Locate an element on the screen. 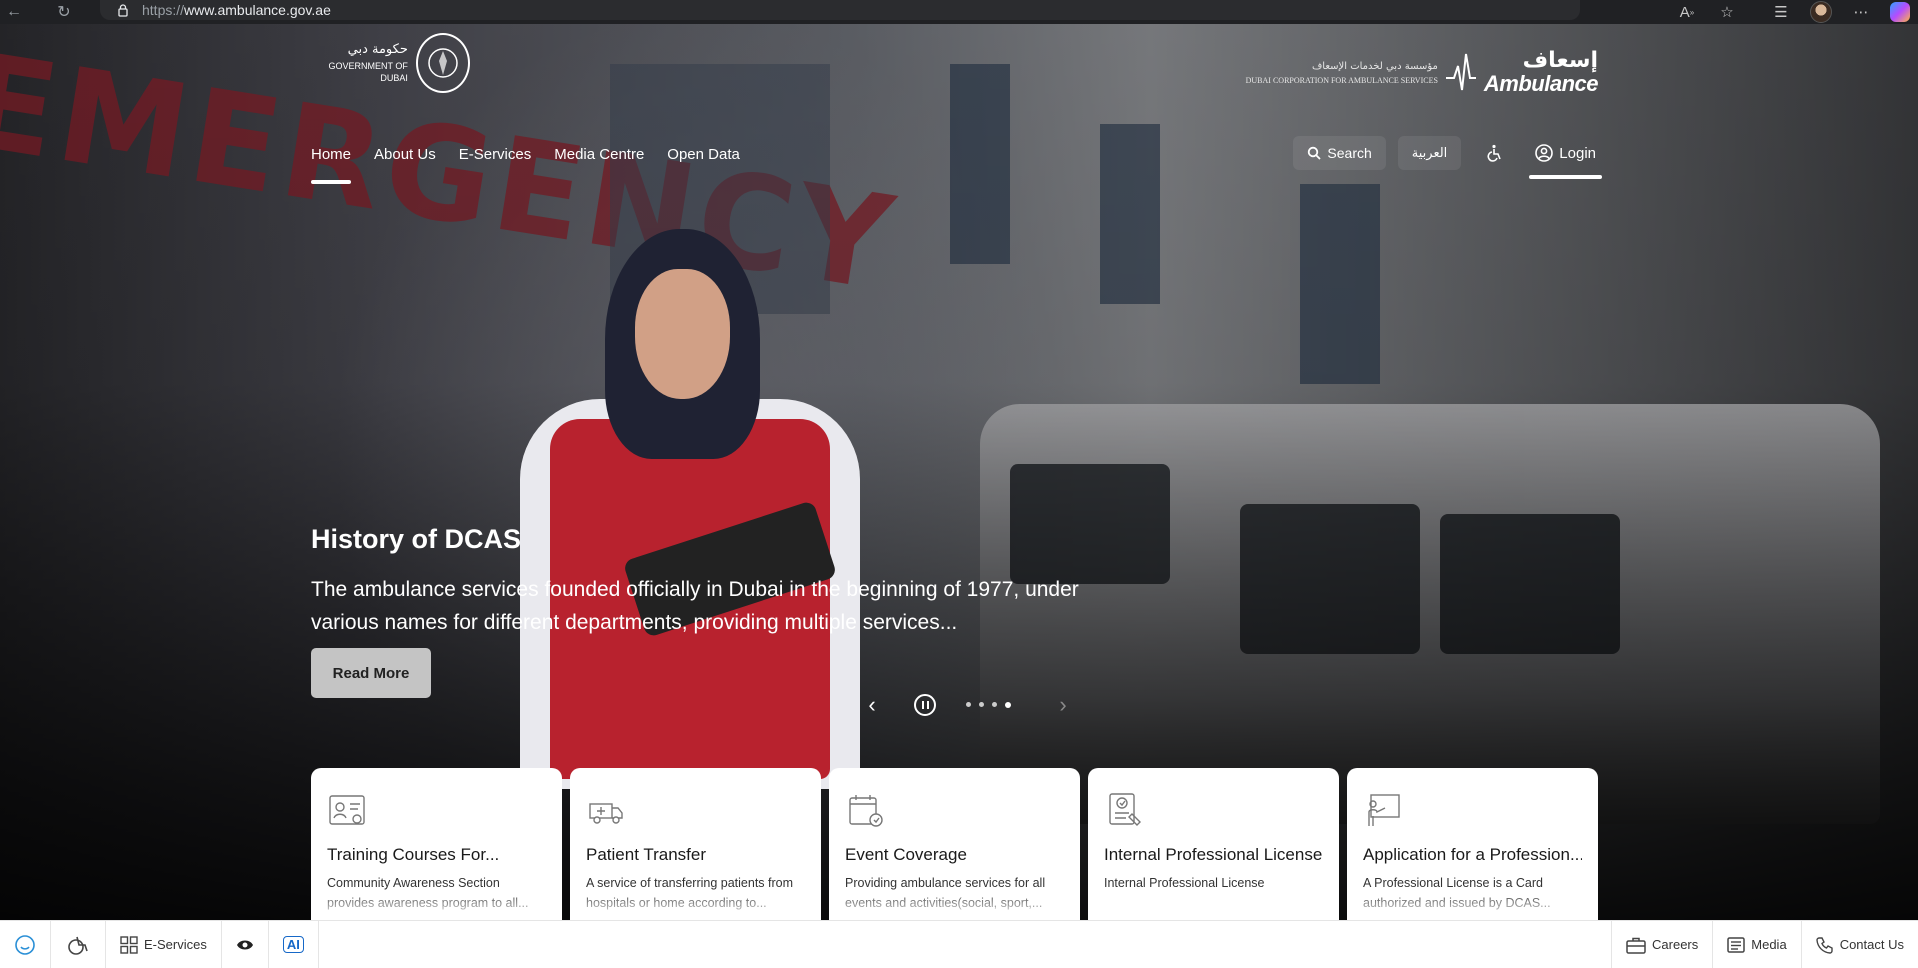 Image resolution: width=1918 pixels, height=968 pixels. view-toggle-button is located at coordinates (245, 944).